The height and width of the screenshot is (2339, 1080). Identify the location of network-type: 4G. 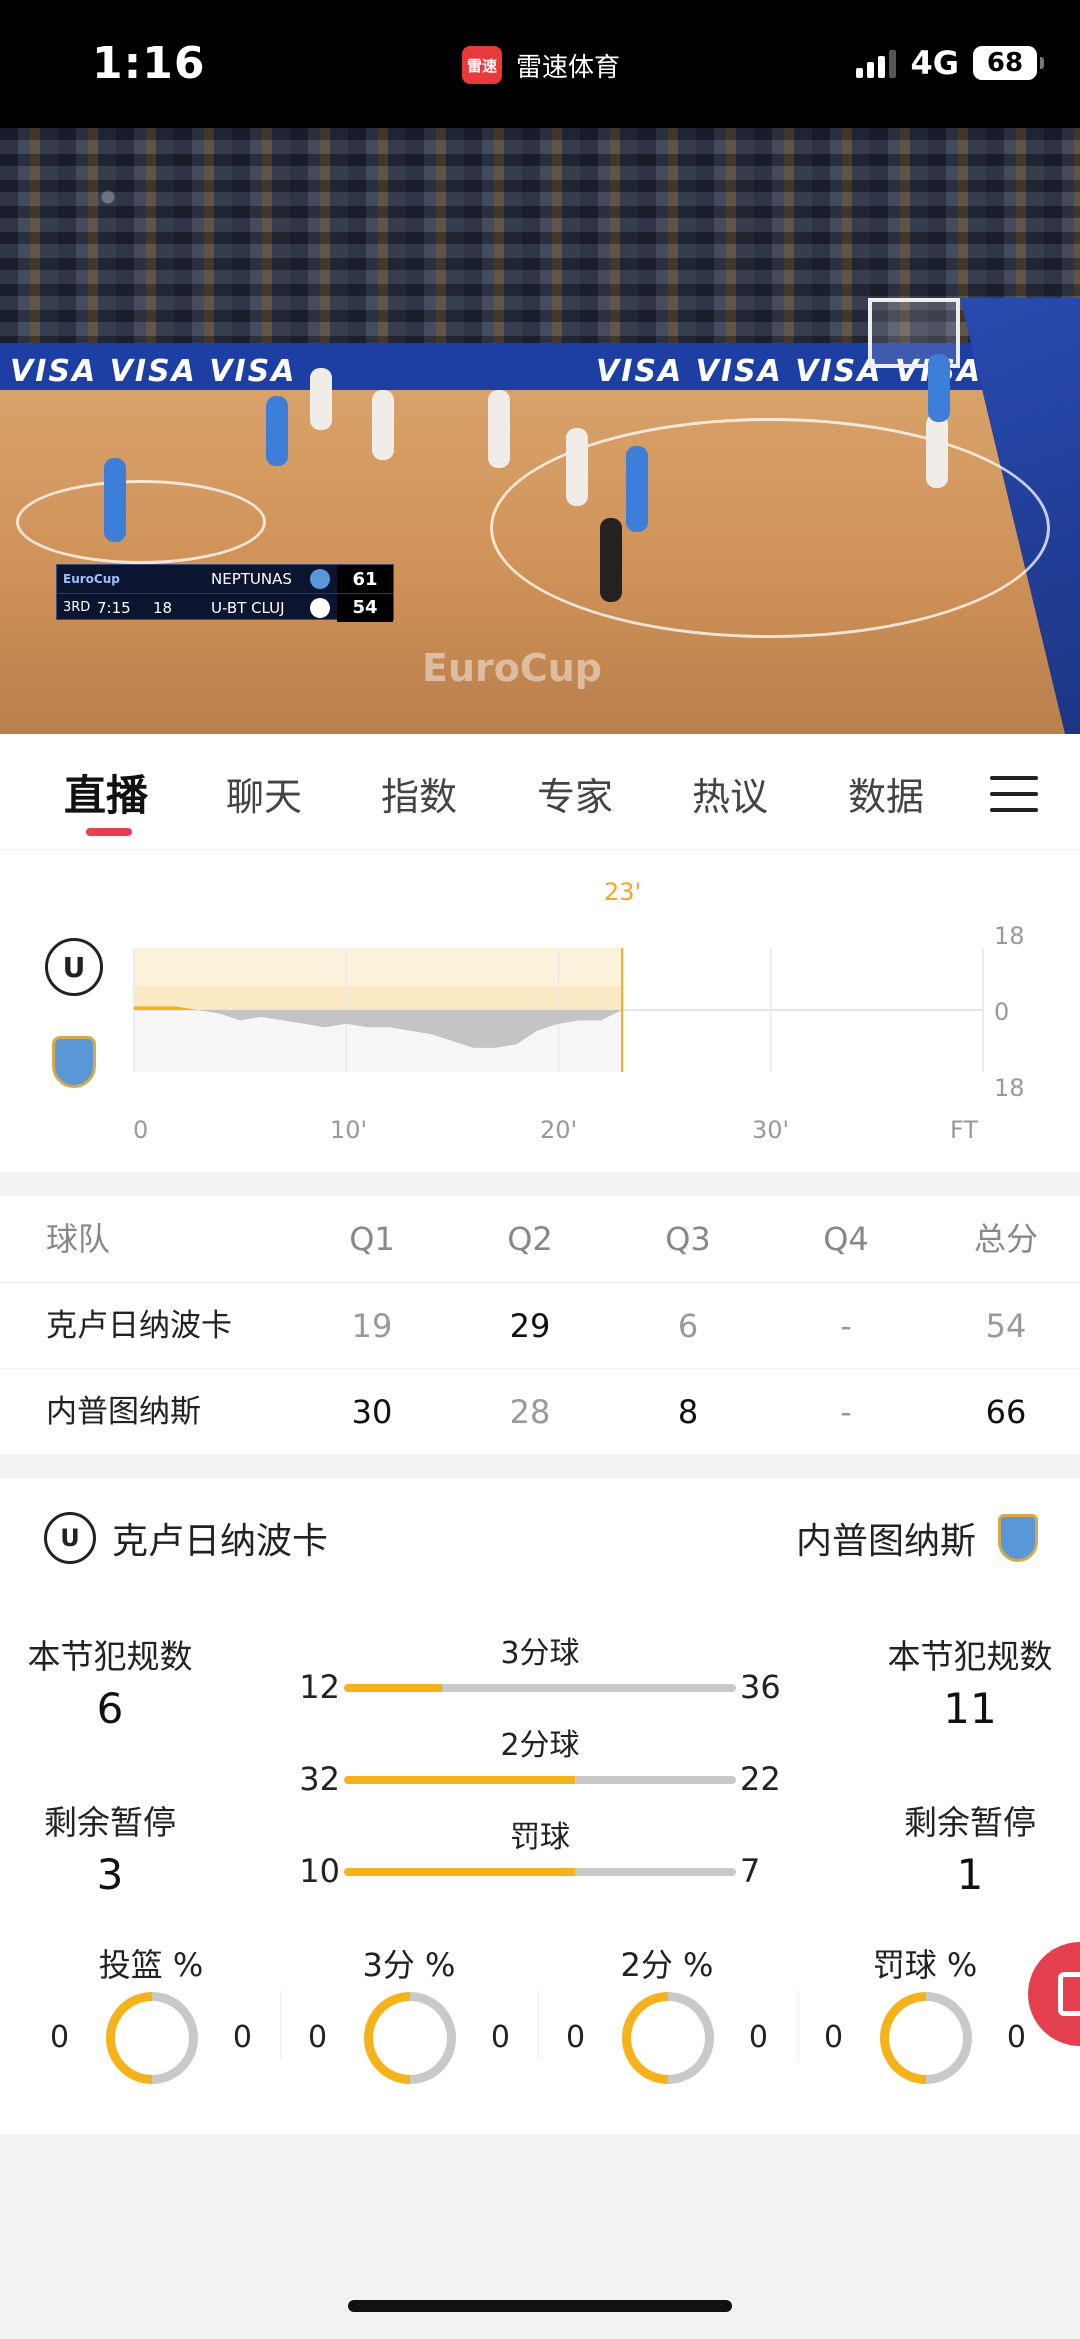
(934, 63).